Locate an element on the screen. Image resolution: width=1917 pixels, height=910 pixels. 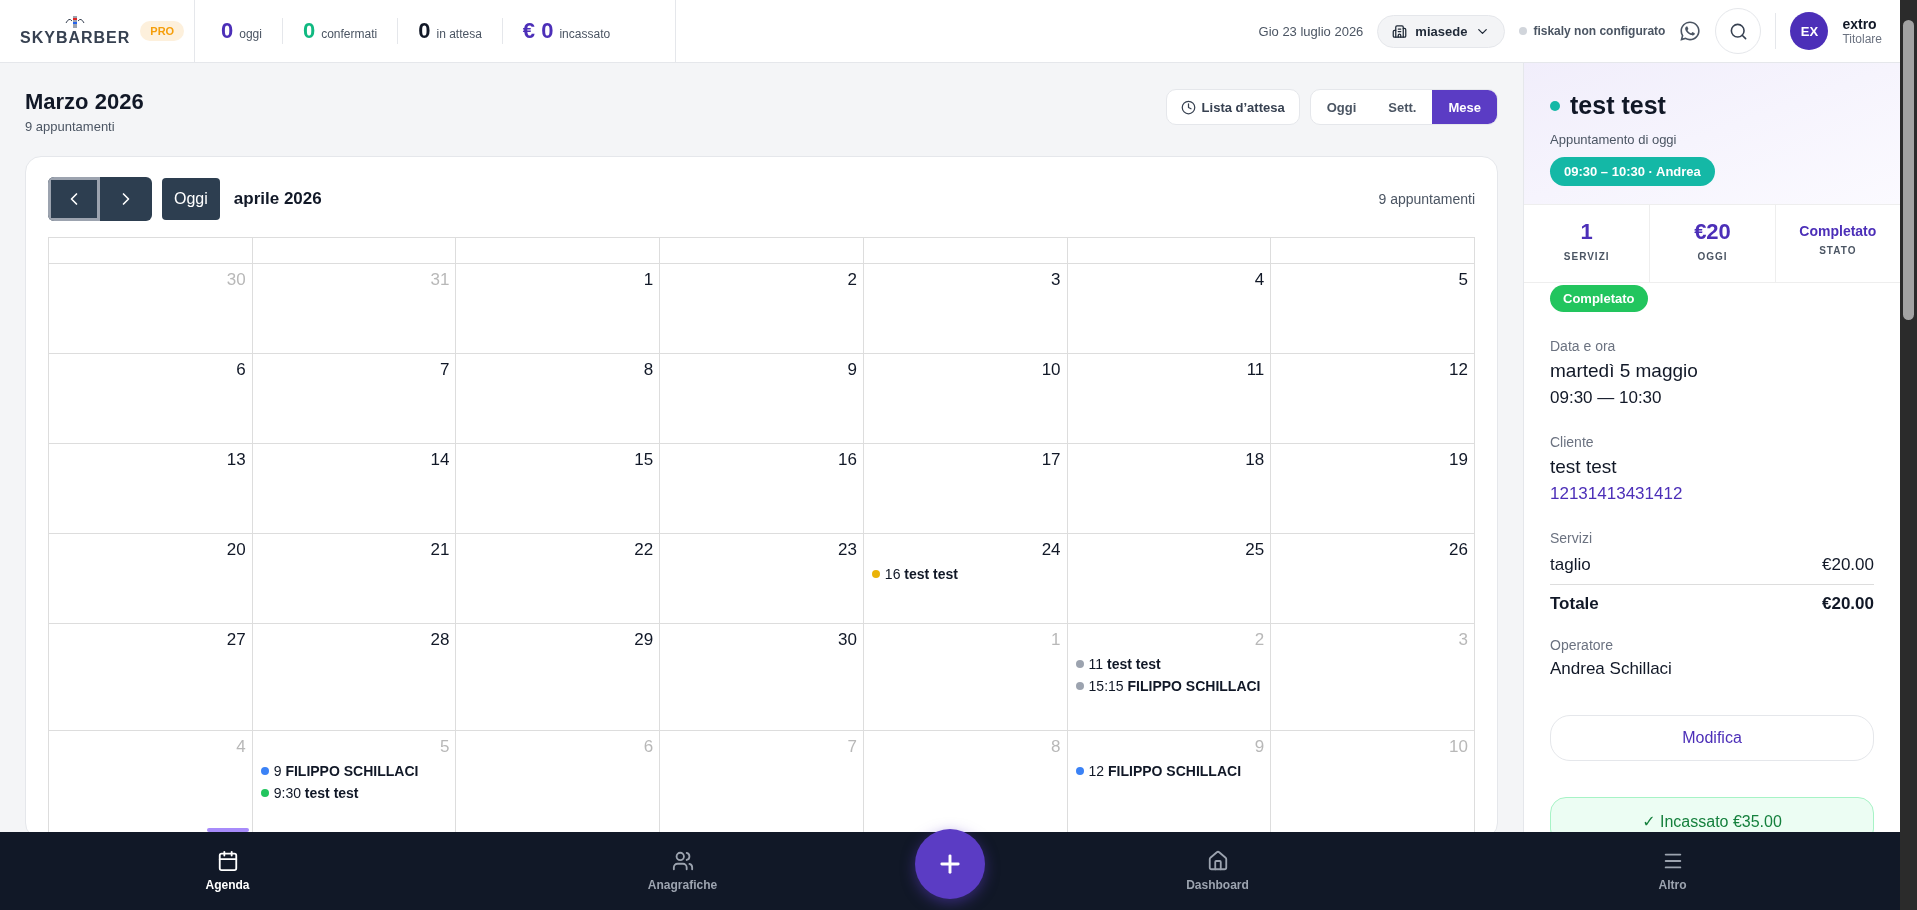
home-icon is located at coordinates (1217, 861).